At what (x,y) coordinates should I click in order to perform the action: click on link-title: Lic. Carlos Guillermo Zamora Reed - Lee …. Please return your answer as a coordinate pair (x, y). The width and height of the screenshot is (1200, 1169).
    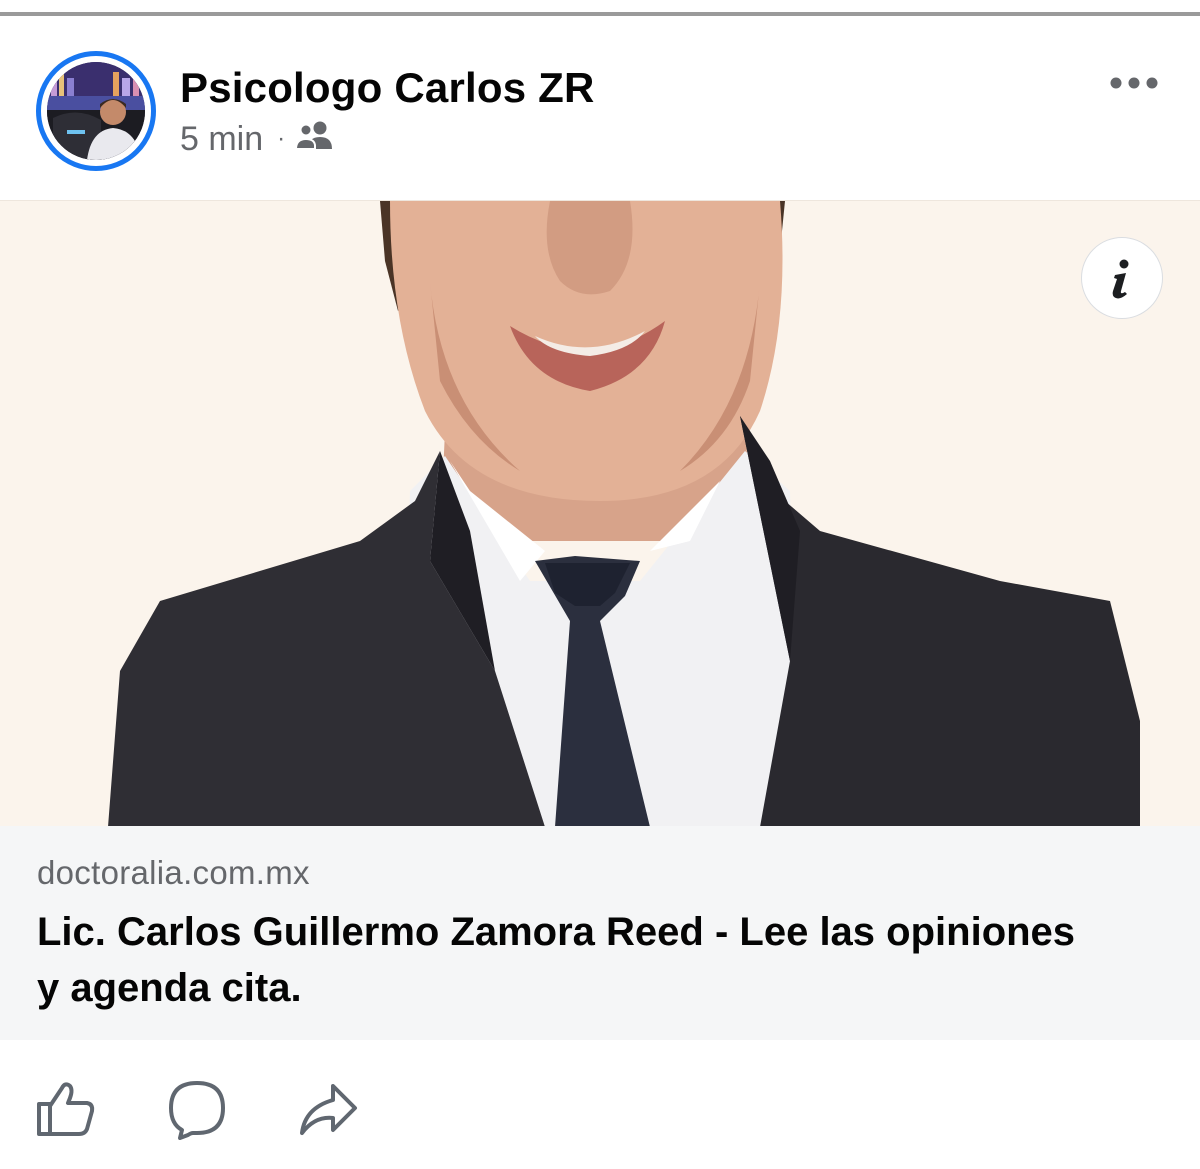
    Looking at the image, I should click on (567, 960).